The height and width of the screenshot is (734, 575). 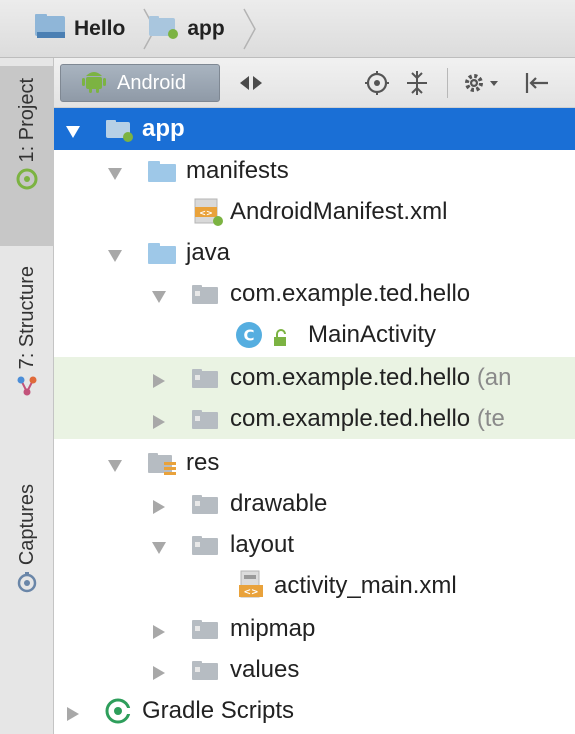 I want to click on tree-item-label: activity_main.xml, so click(x=365, y=585).